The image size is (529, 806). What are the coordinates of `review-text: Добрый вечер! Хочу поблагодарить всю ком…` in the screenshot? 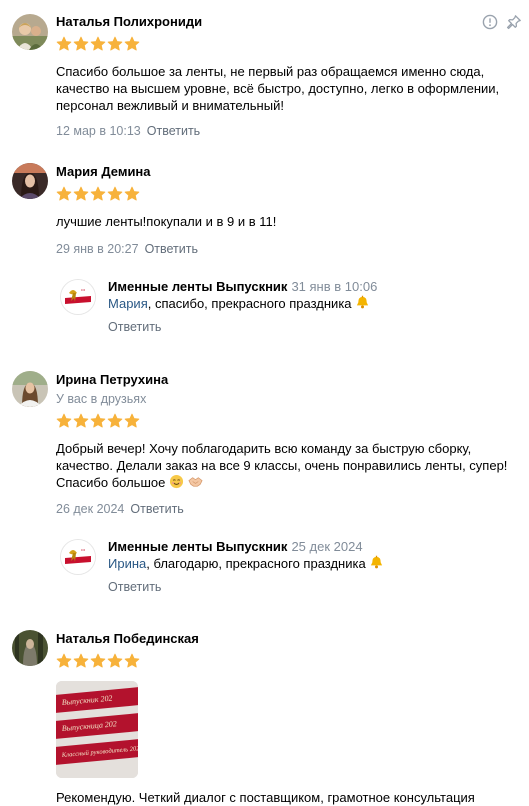 It's located at (282, 465).